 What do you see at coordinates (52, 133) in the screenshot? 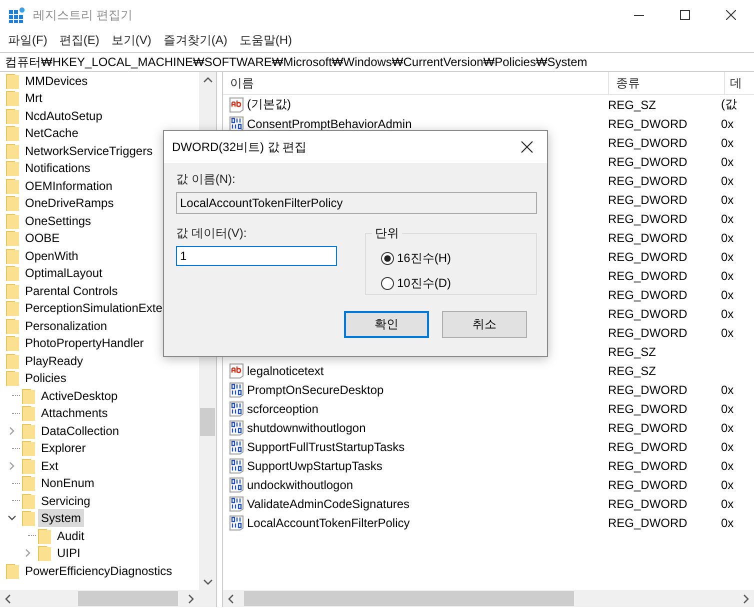
I see `tree-item: NetCache` at bounding box center [52, 133].